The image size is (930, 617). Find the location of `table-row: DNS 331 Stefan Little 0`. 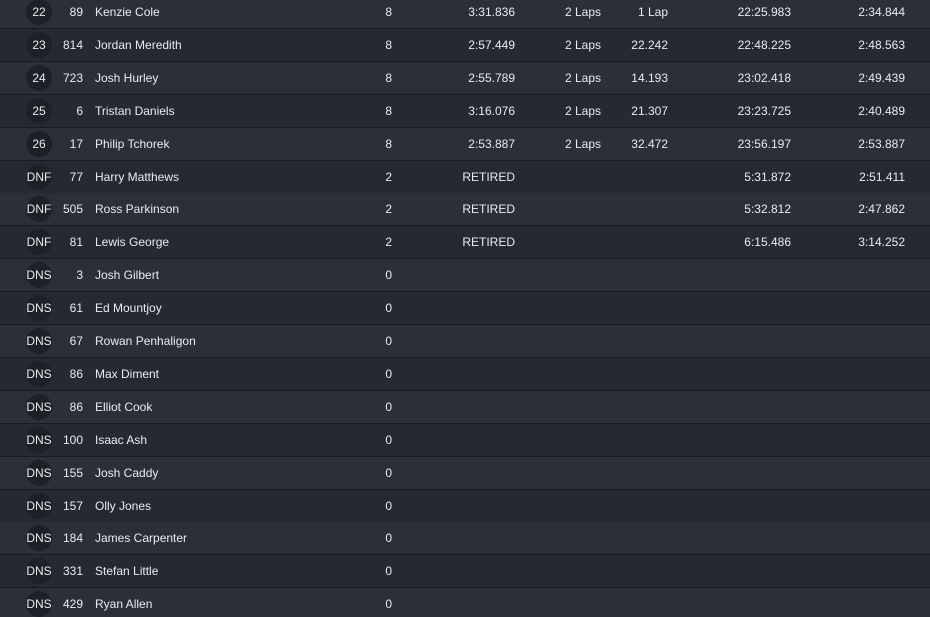

table-row: DNS 331 Stefan Little 0 is located at coordinates (465, 572).